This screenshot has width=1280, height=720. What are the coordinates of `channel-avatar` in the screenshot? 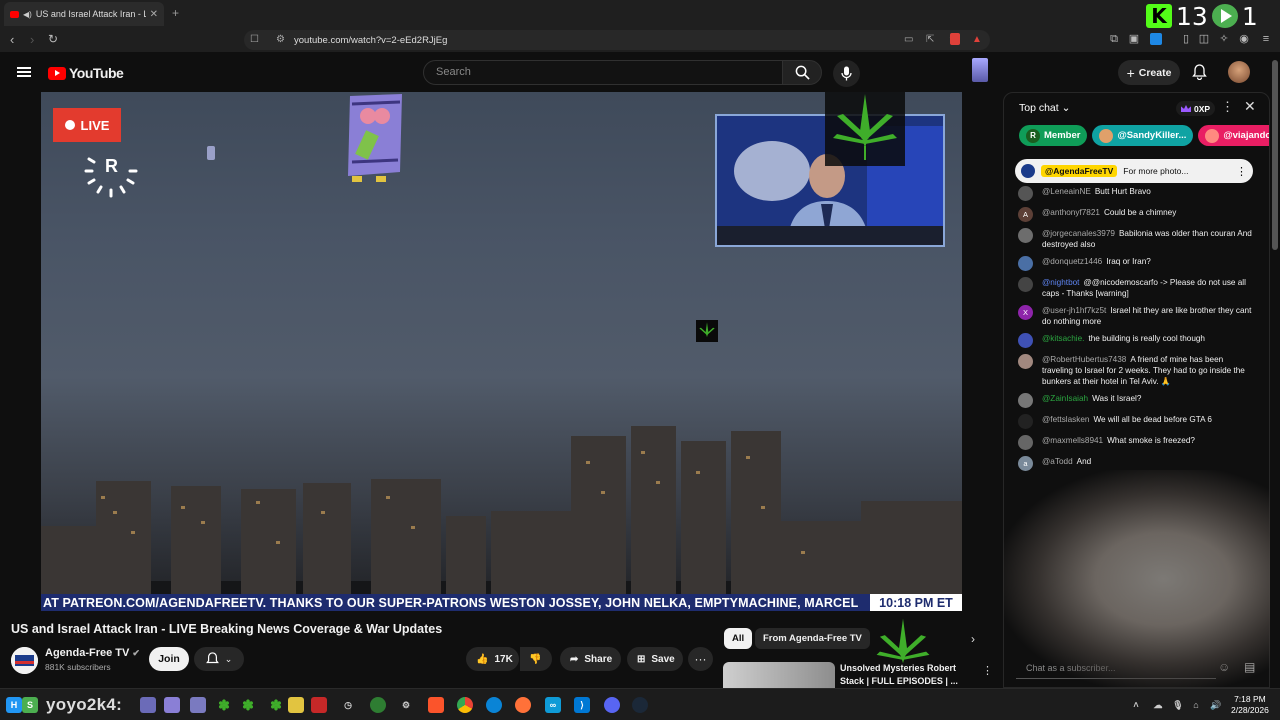 It's located at (24, 660).